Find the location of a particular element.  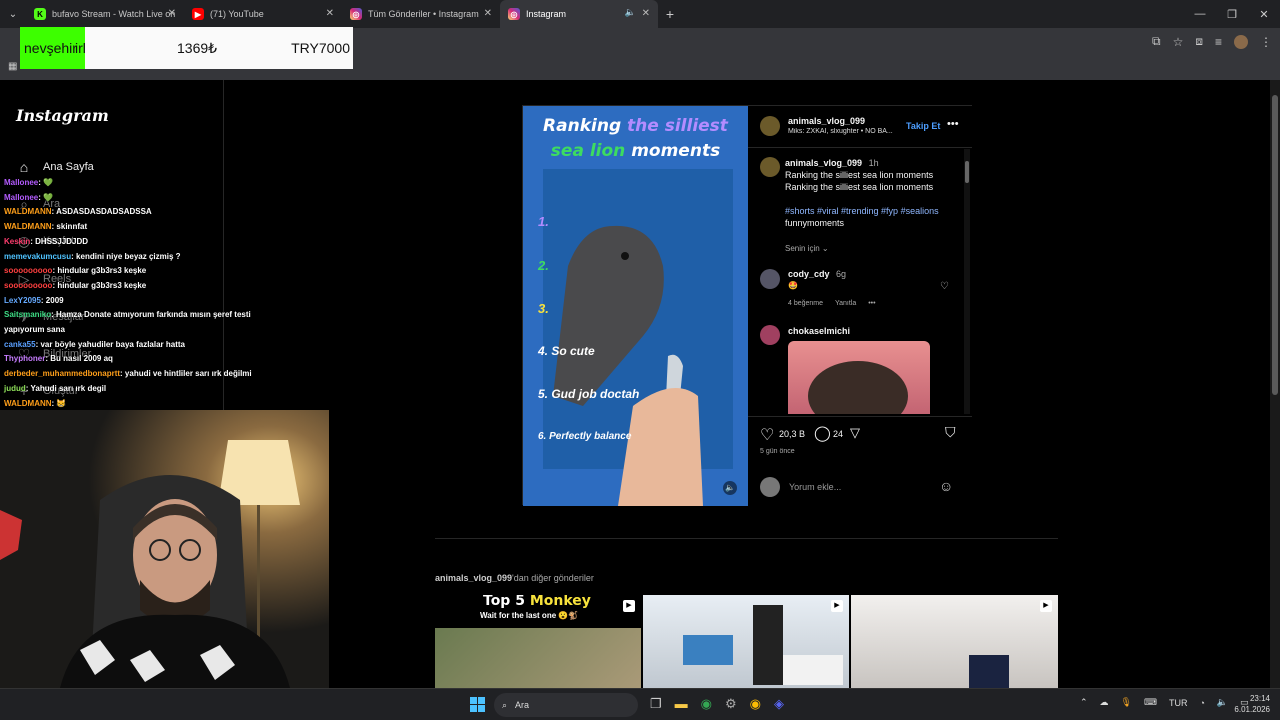

comment-user: cody_cdy is located at coordinates (809, 274).